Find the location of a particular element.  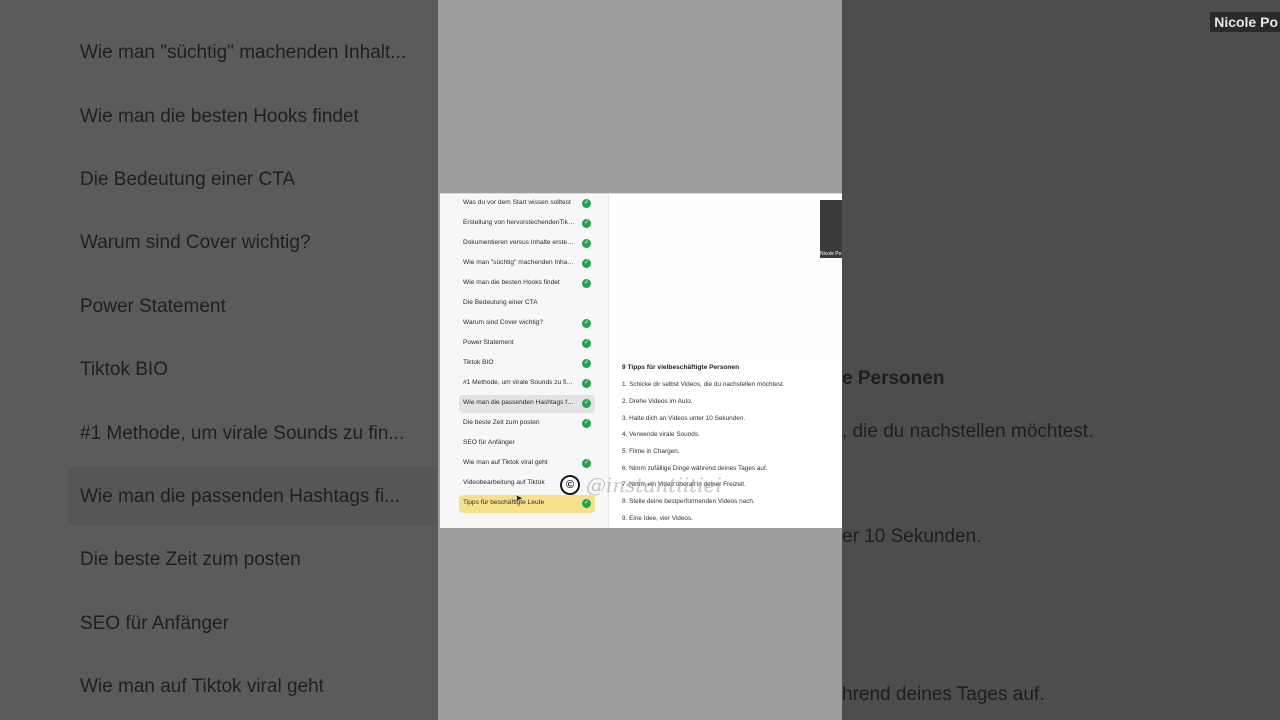

webcam-overlay: Nicole Po is located at coordinates (831, 229).